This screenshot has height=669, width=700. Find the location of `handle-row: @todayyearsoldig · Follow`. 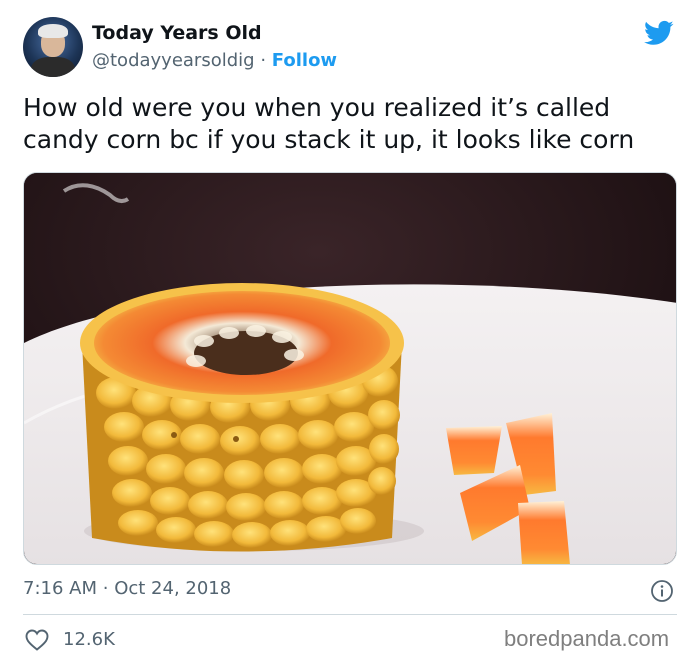

handle-row: @todayyearsoldig · Follow is located at coordinates (214, 60).